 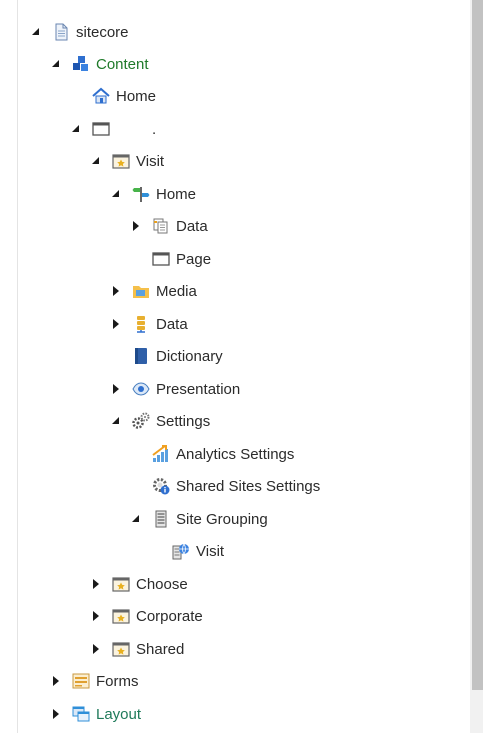 I want to click on tree-node-home: Home, so click(x=113, y=96).